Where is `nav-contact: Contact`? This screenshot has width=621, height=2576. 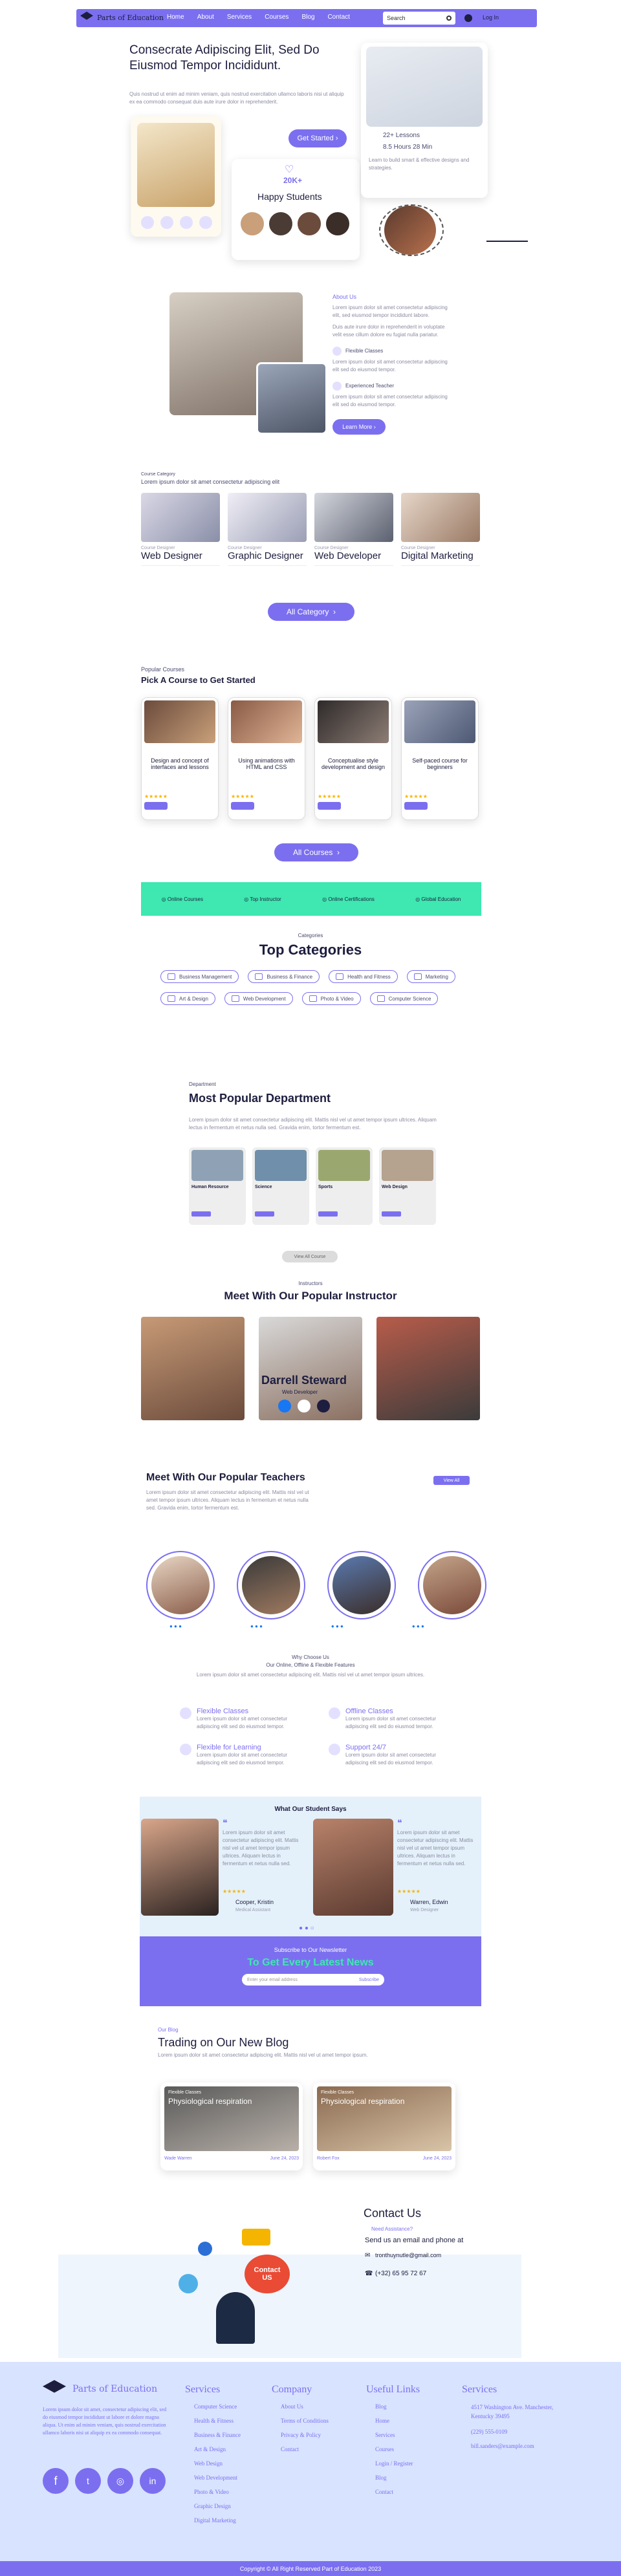 nav-contact: Contact is located at coordinates (338, 17).